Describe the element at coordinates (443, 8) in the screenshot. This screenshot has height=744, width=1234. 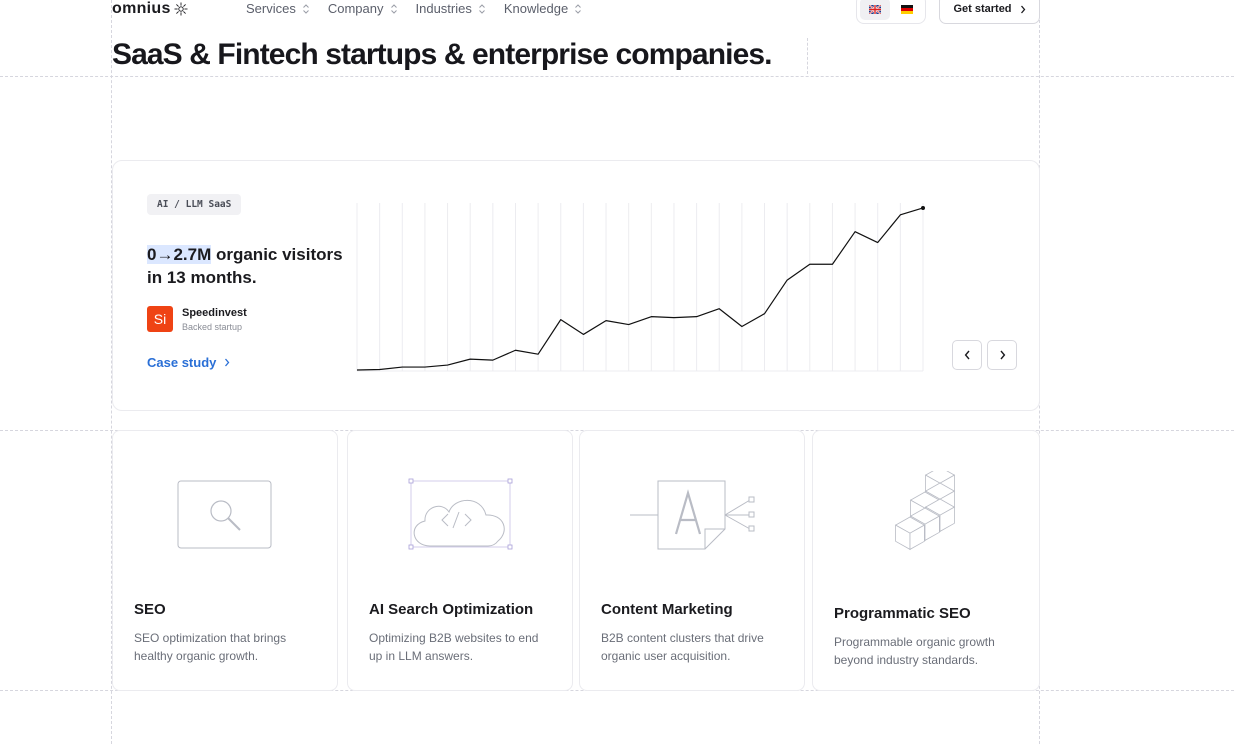
I see `nav-item-label: Industries` at that location.